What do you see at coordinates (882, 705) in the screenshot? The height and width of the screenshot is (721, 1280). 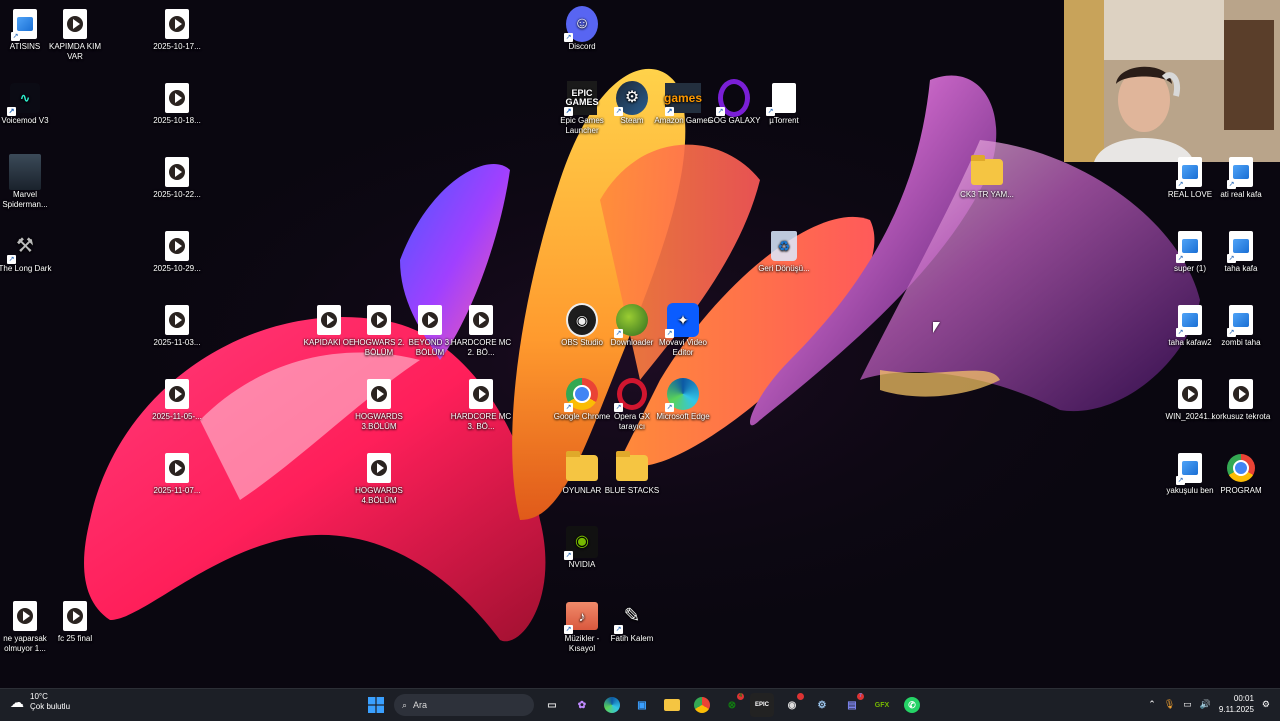 I see `nvidia-taskbar-button: GFX` at bounding box center [882, 705].